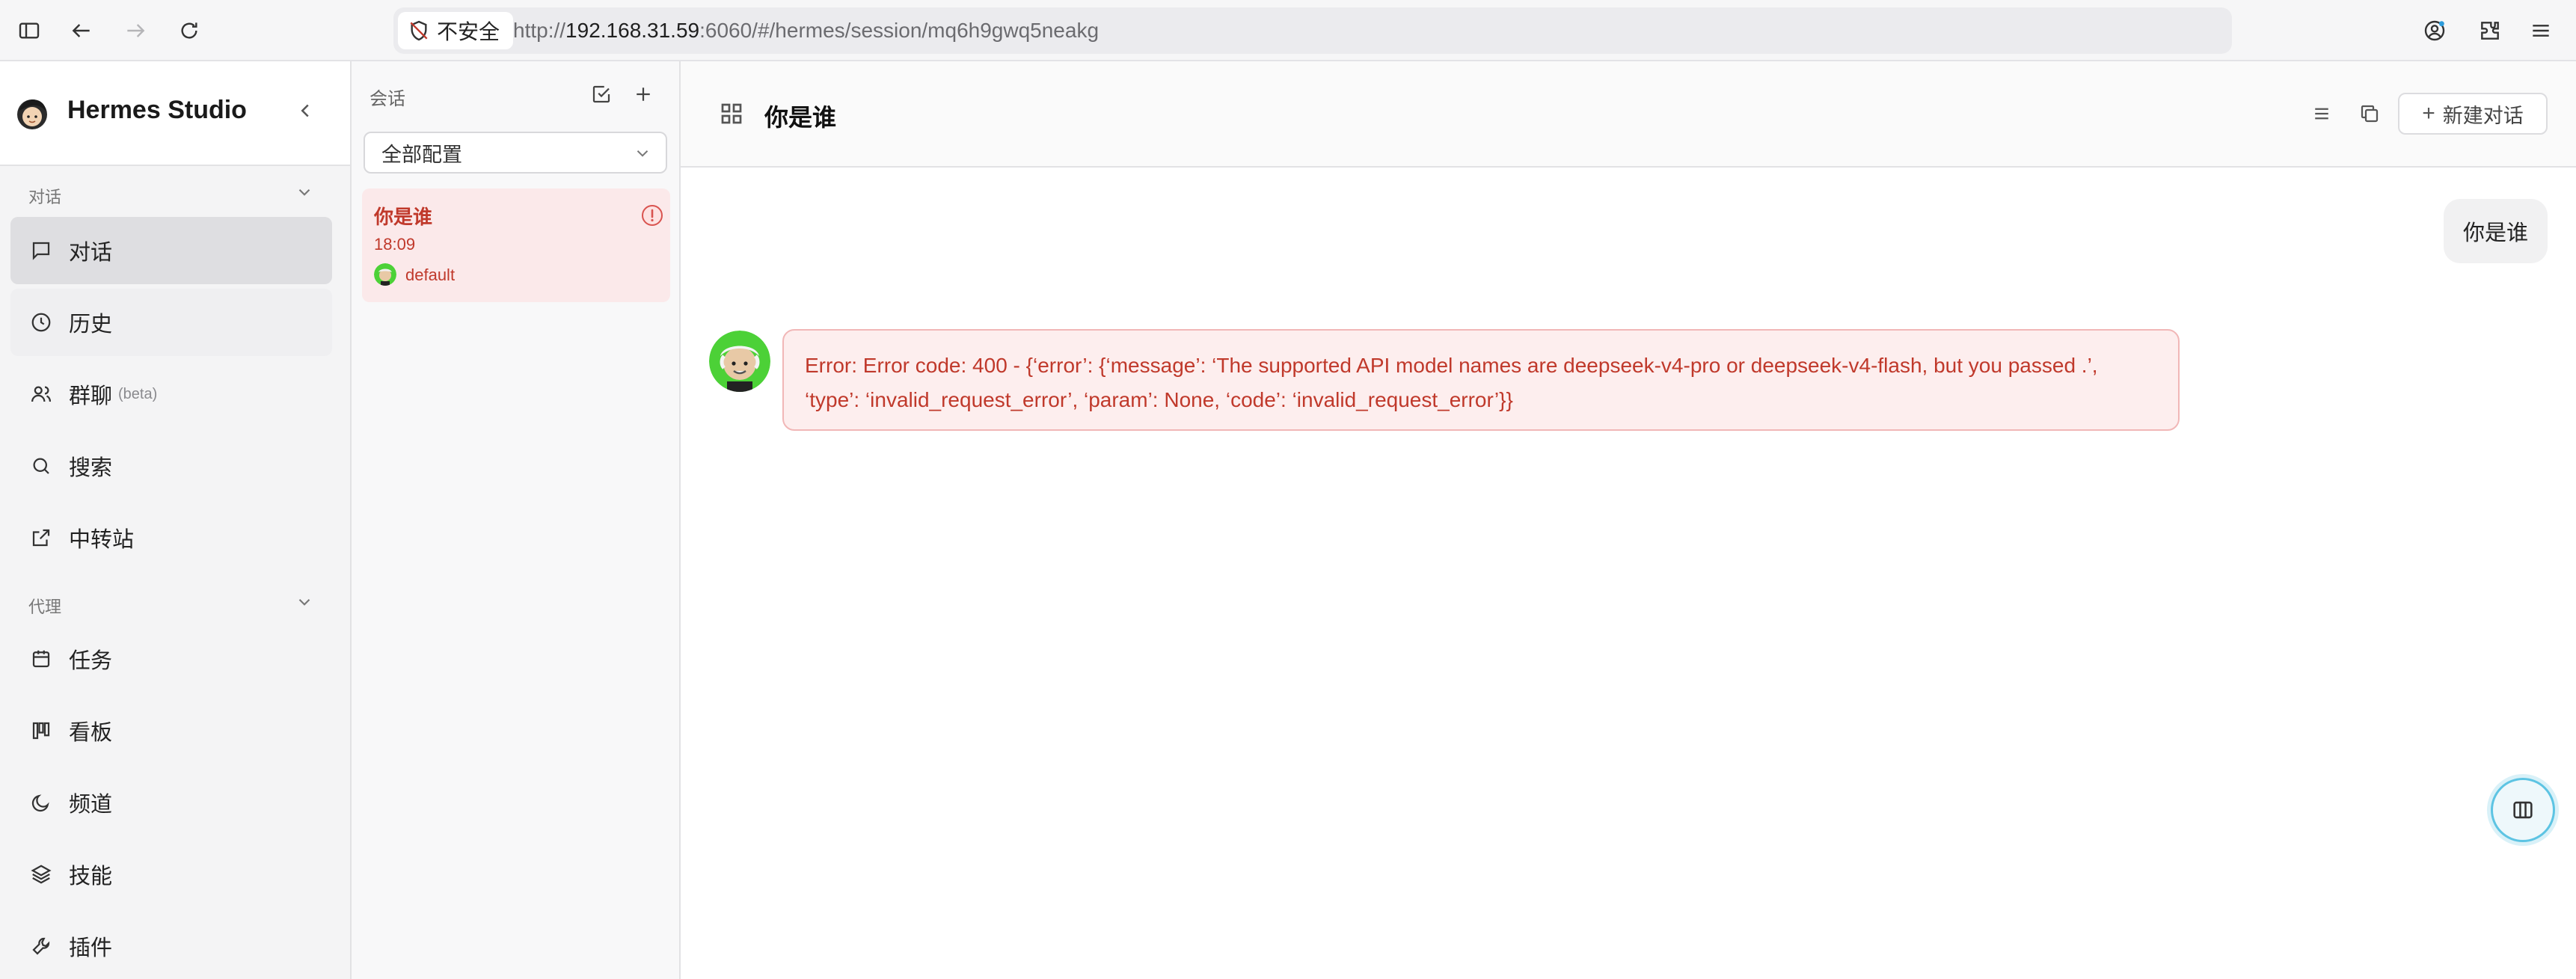  I want to click on reload-icon, so click(189, 30).